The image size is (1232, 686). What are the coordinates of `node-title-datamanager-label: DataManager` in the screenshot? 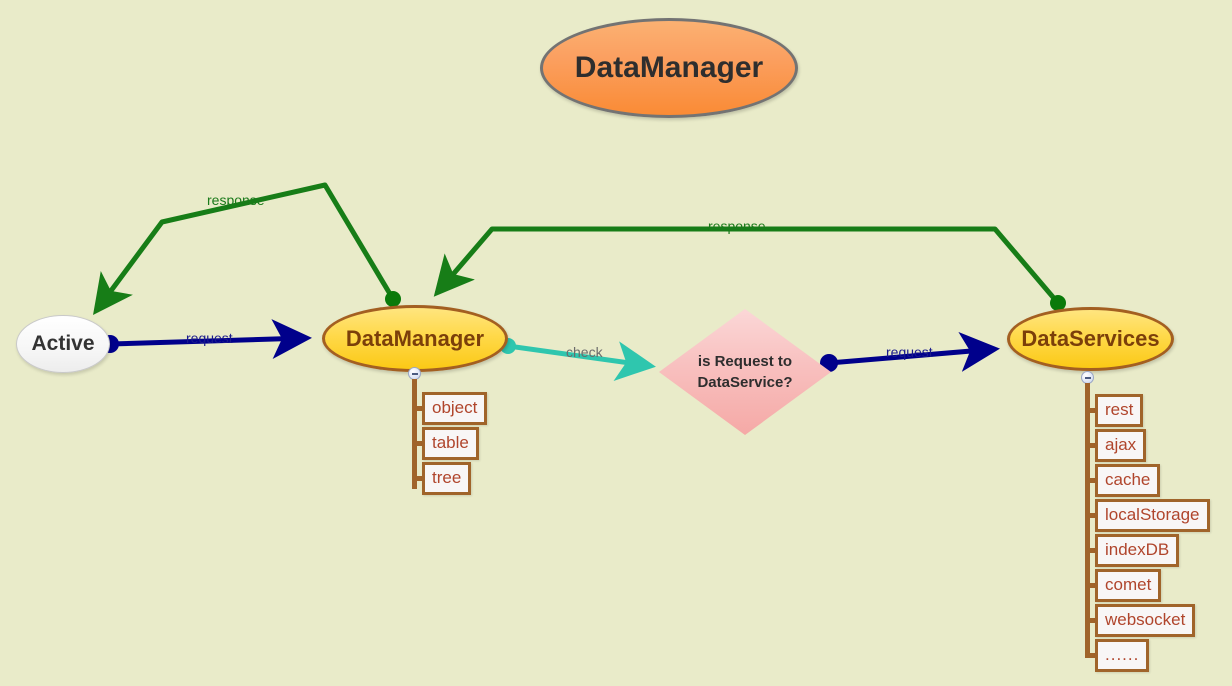 It's located at (669, 67).